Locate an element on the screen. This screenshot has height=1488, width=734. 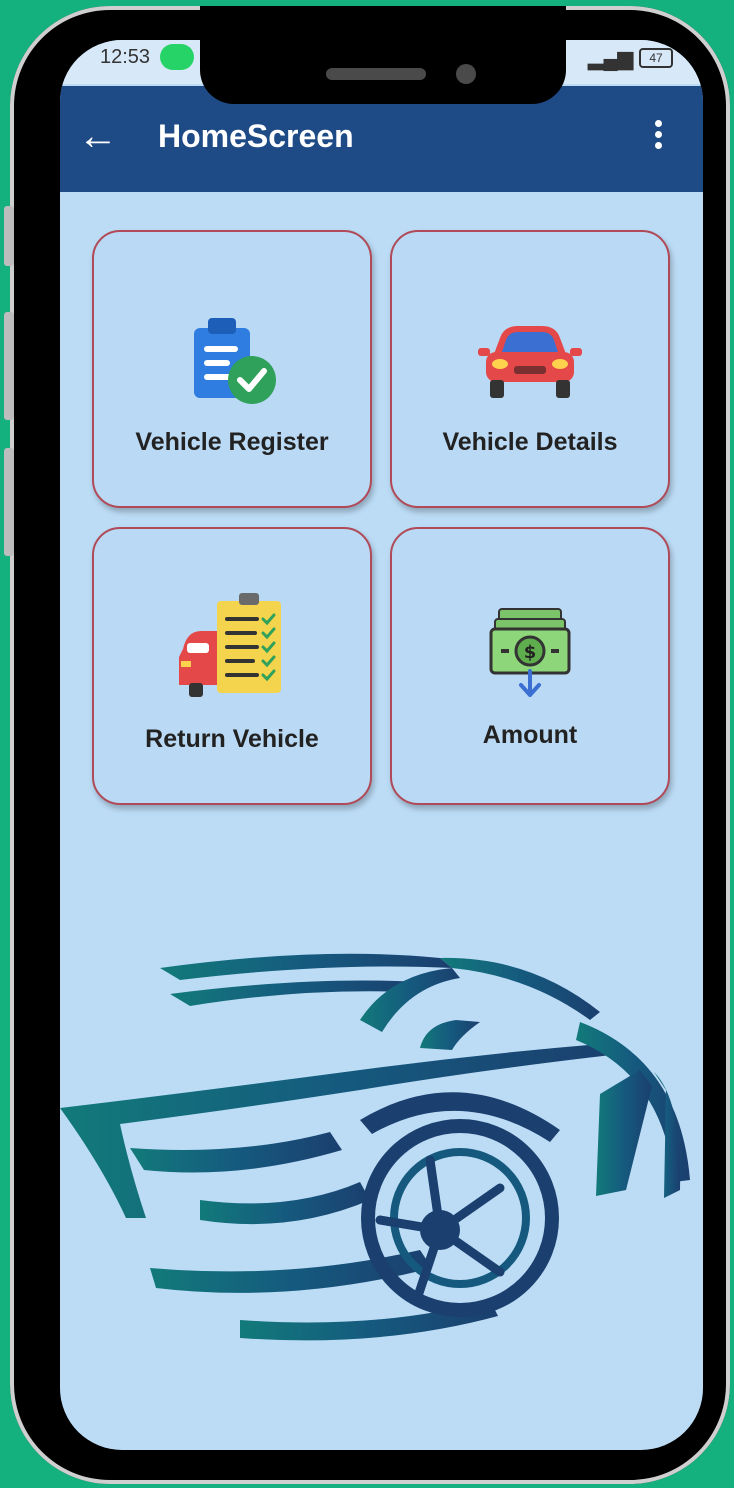
speaker-grille is located at coordinates (376, 74).